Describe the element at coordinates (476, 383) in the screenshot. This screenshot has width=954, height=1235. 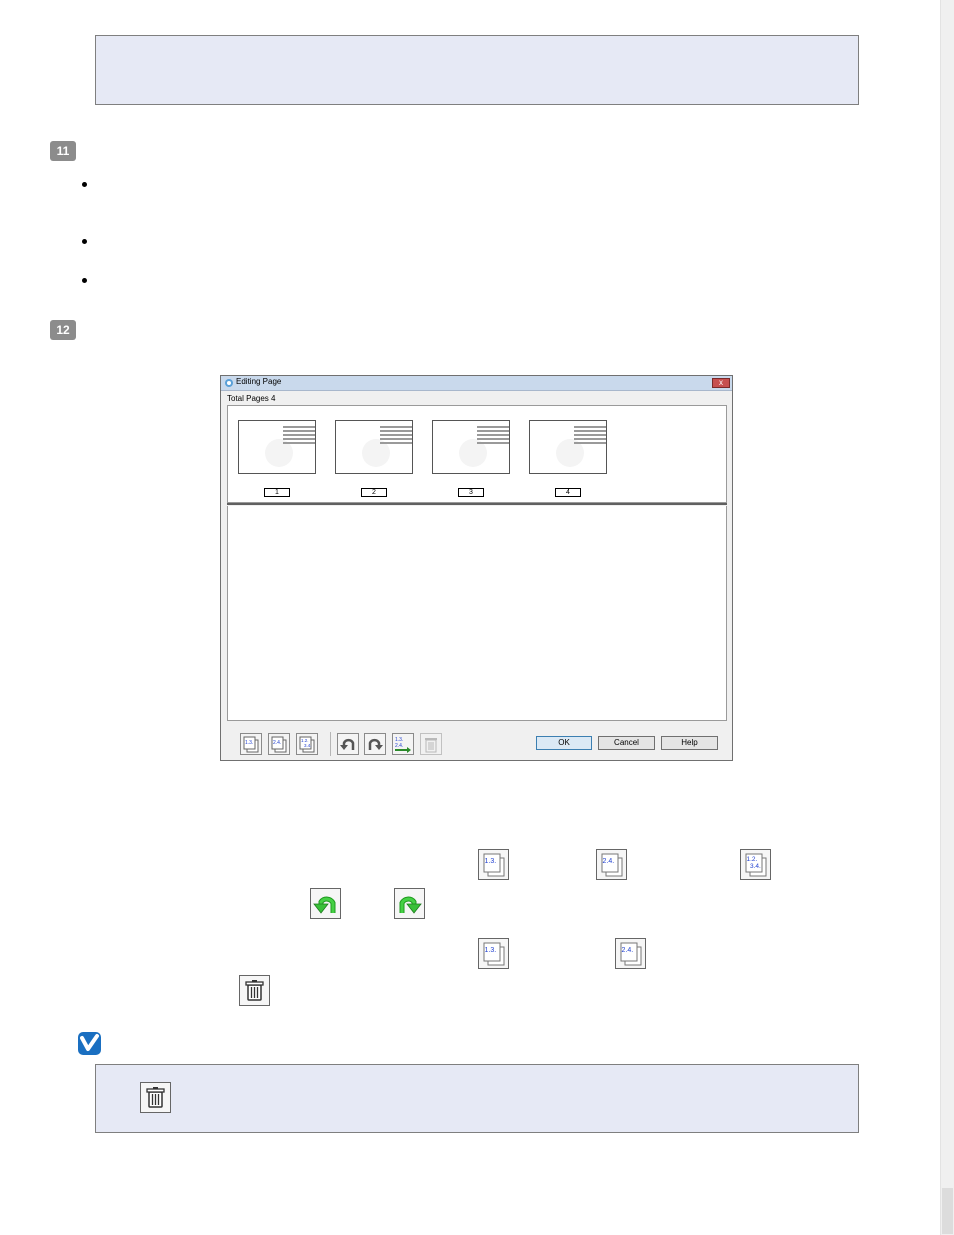
I see `dialog-titlebar: Editing Page x` at that location.